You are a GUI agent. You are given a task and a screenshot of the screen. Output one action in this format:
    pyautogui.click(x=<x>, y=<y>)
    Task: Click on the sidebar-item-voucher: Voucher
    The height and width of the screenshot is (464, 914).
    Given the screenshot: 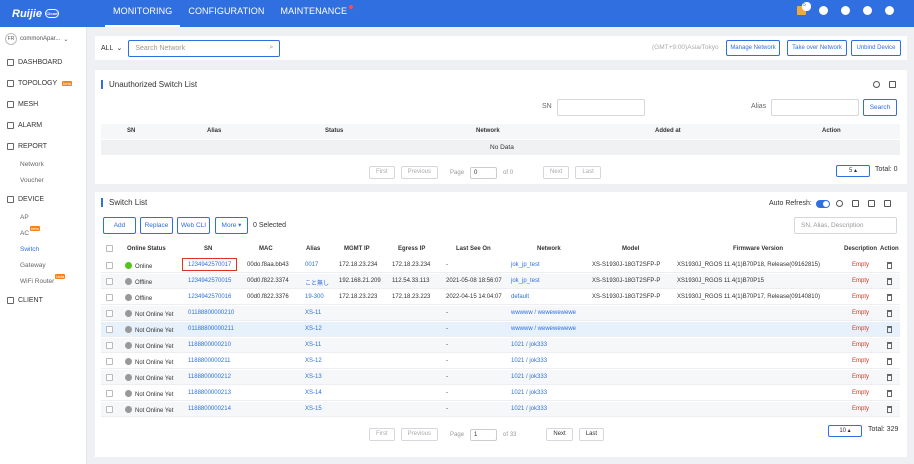 What is the action you would take?
    pyautogui.click(x=43, y=181)
    